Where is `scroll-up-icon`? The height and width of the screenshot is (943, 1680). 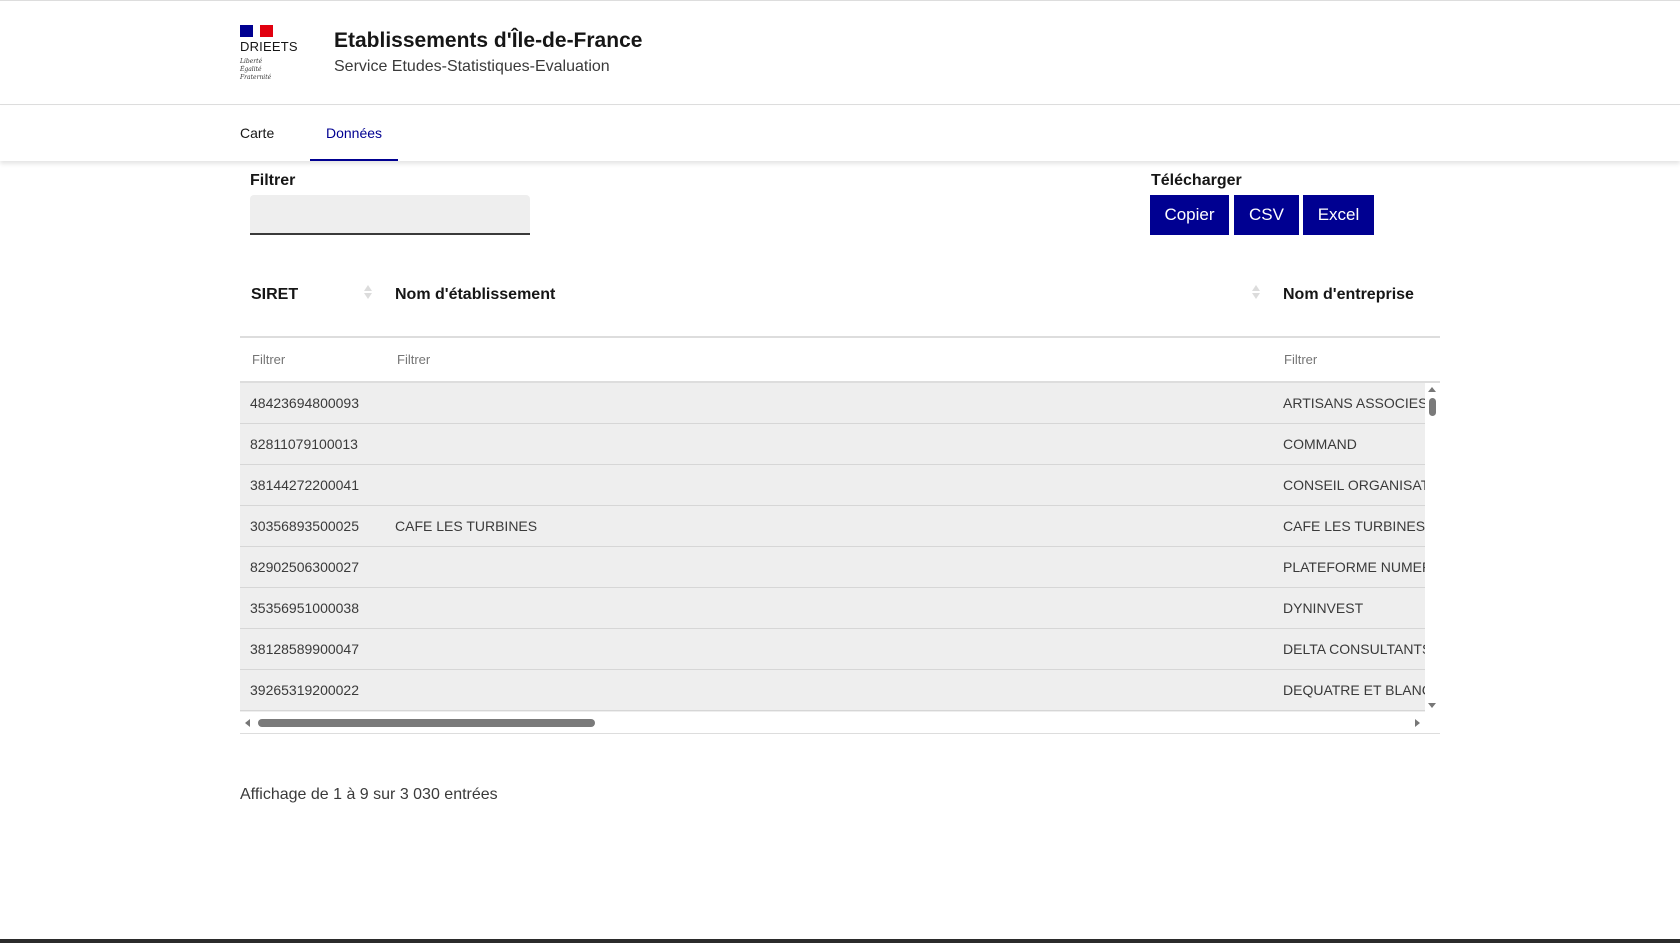 scroll-up-icon is located at coordinates (1432, 389).